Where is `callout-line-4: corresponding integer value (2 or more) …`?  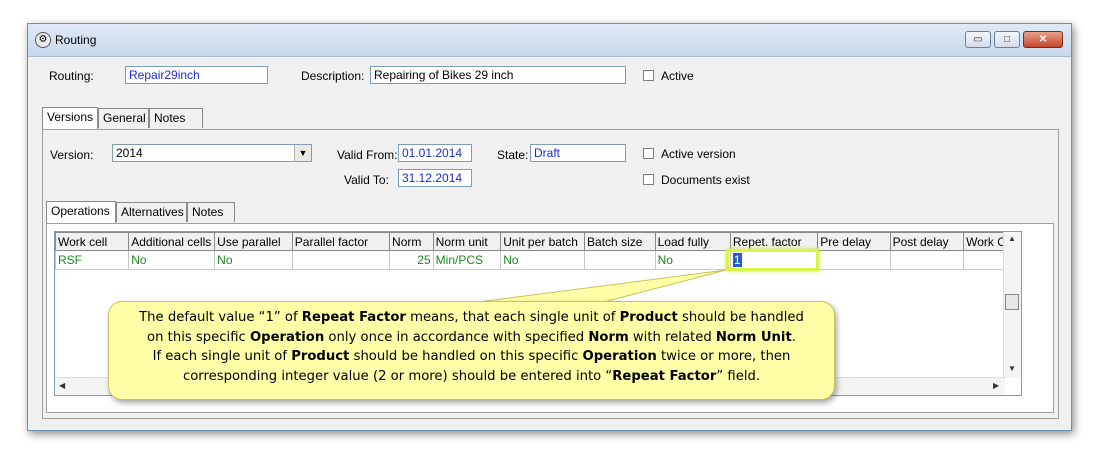
callout-line-4: corresponding integer value (2 or more) … is located at coordinates (471, 376).